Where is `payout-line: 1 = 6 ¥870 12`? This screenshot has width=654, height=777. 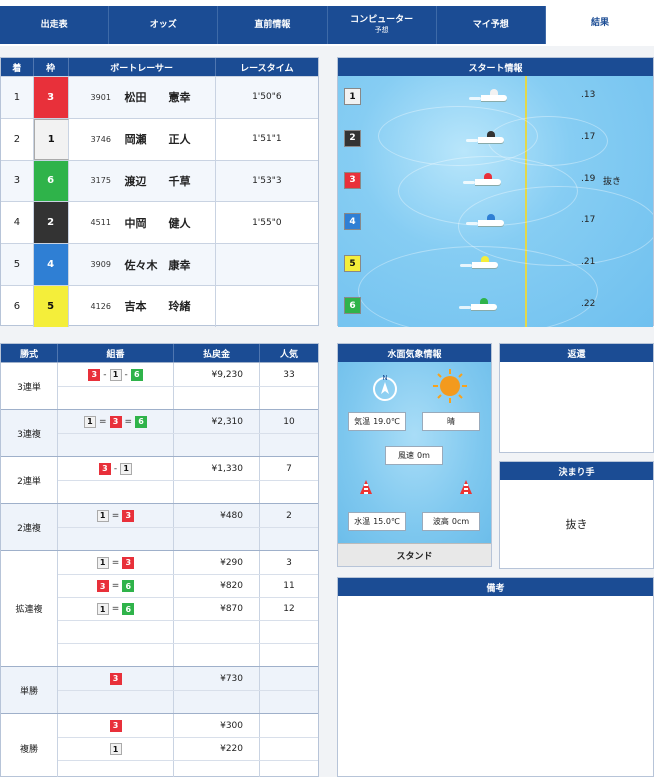
payout-line: 1 = 6 ¥870 12 is located at coordinates (188, 608).